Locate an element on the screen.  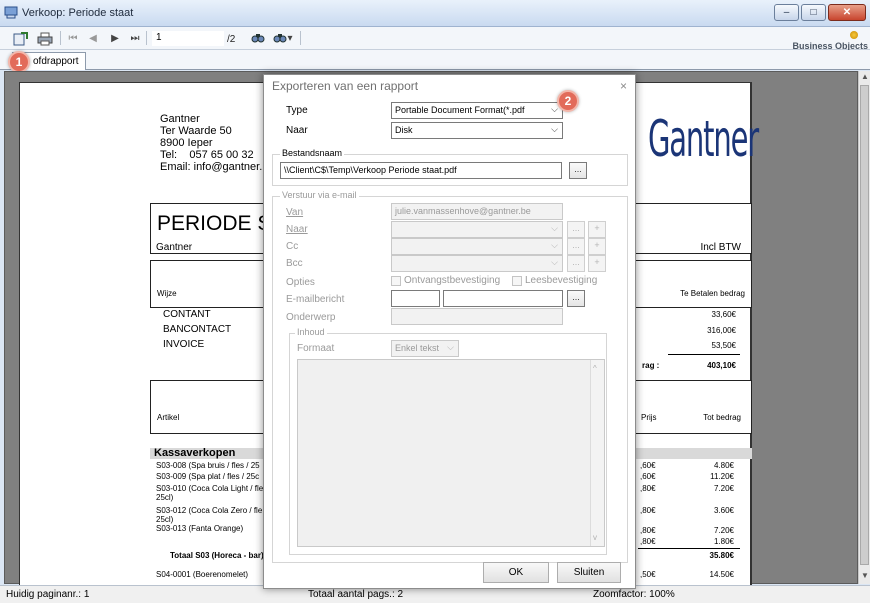
vertical-scrollbar: ▲ ▼ is located at coordinates (864, 327).